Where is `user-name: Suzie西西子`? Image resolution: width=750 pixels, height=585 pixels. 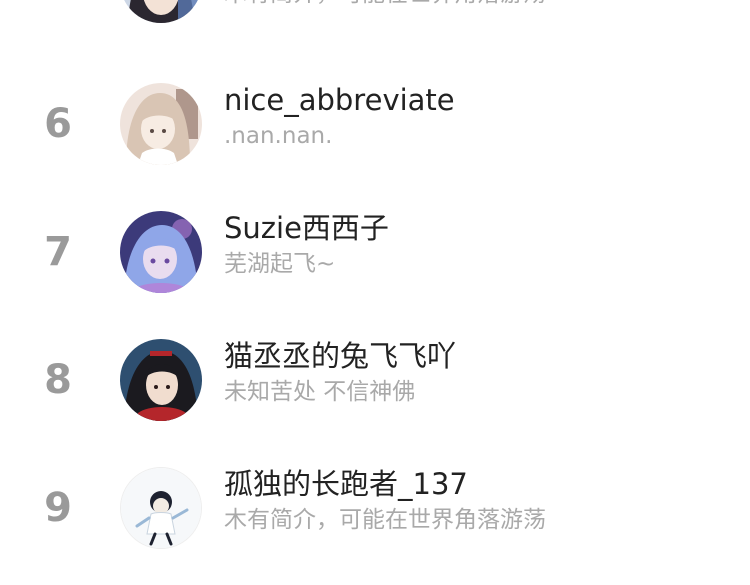 user-name: Suzie西西子 is located at coordinates (306, 228).